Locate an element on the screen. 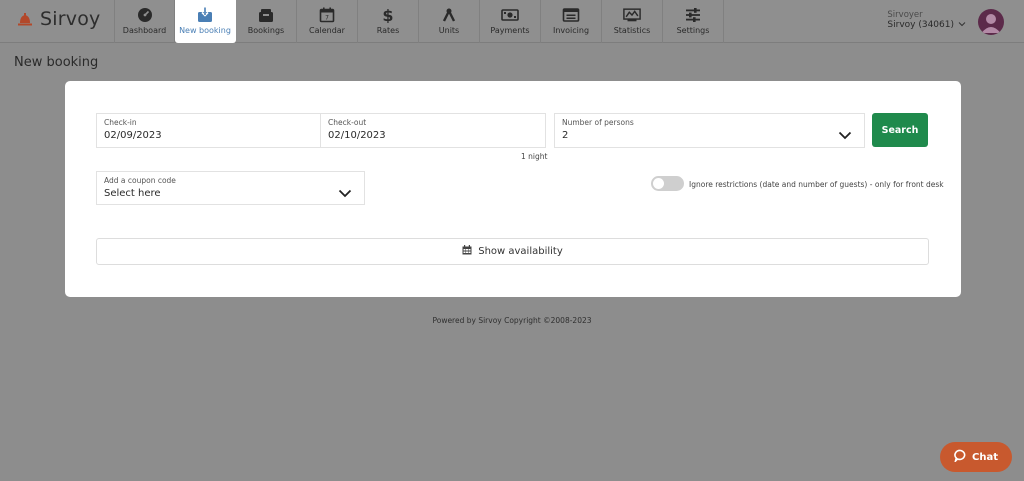 The height and width of the screenshot is (481, 1024). nights-count: 1 night is located at coordinates (534, 156).